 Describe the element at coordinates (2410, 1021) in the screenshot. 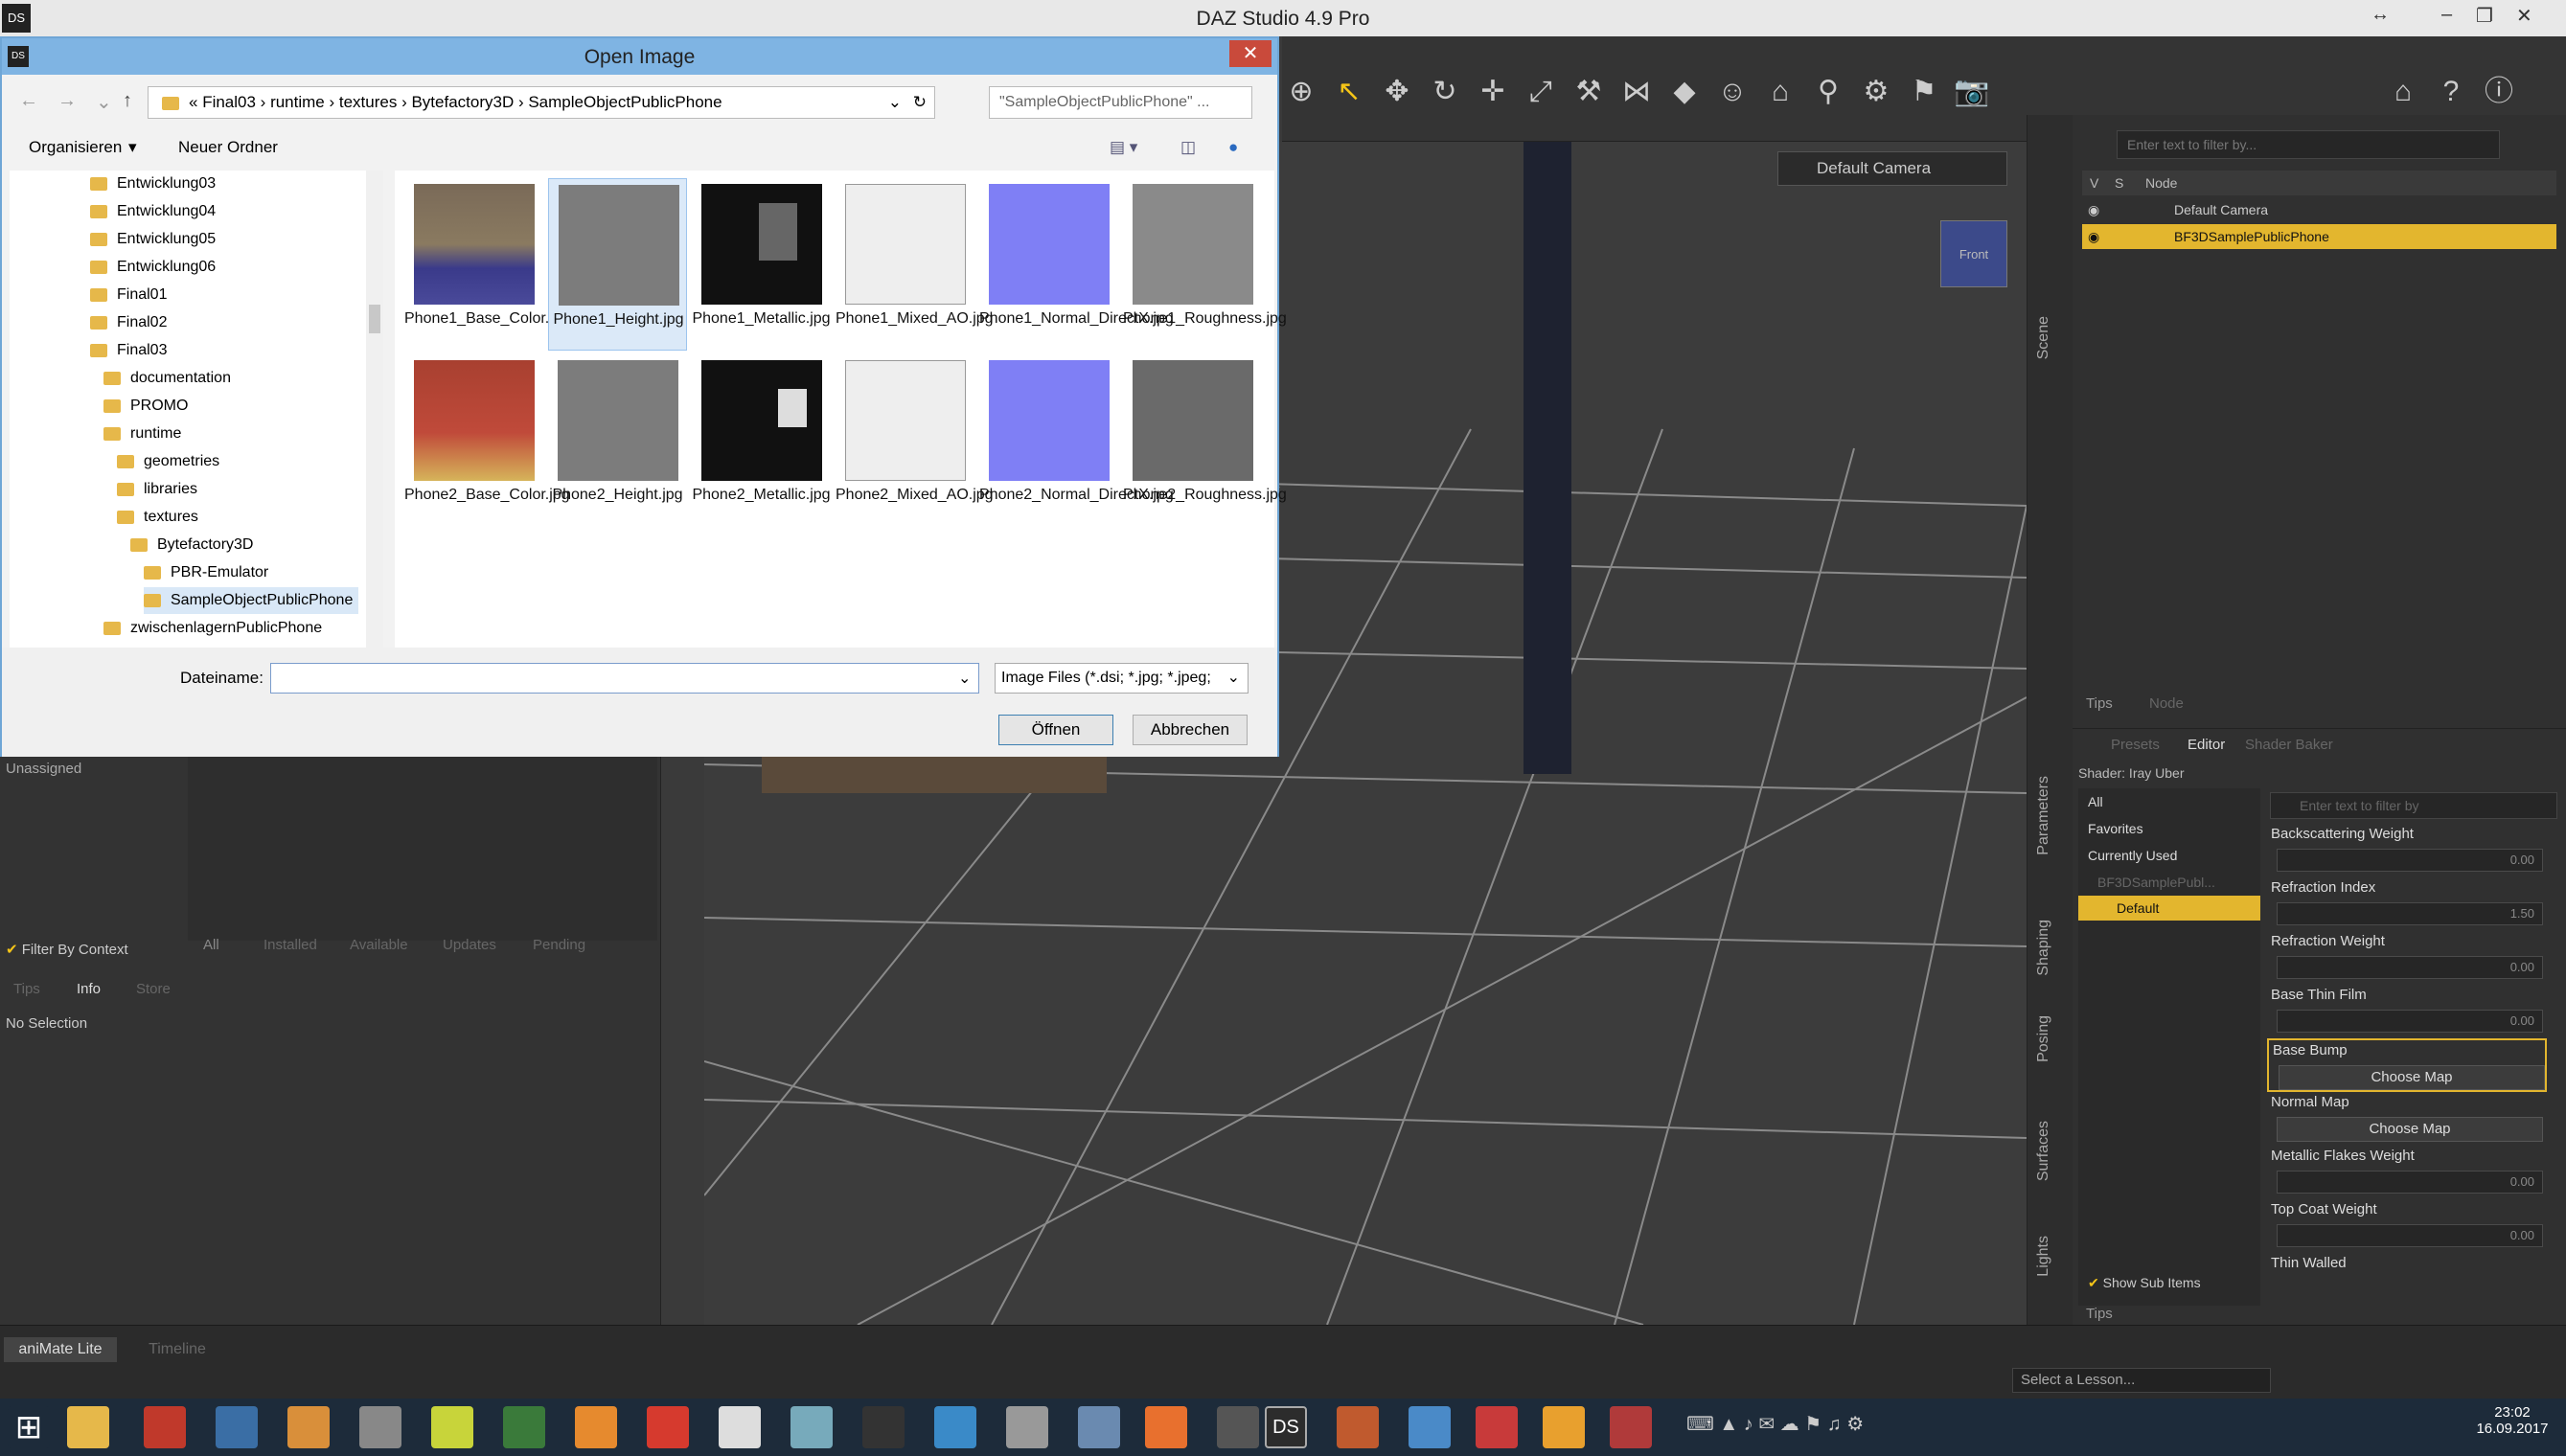

I see `base-thin-film-slider: 0.00` at that location.